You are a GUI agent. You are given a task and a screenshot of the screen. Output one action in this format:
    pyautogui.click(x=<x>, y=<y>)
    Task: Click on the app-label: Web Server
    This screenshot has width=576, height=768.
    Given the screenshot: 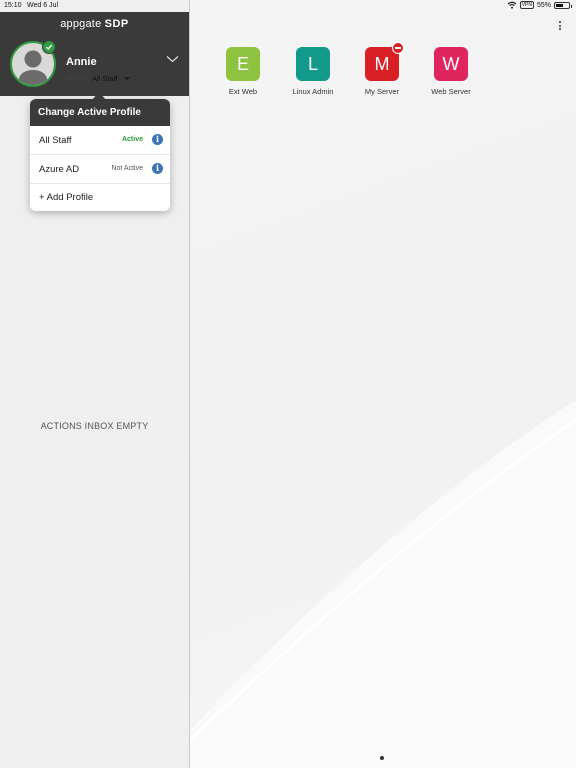 What is the action you would take?
    pyautogui.click(x=451, y=91)
    